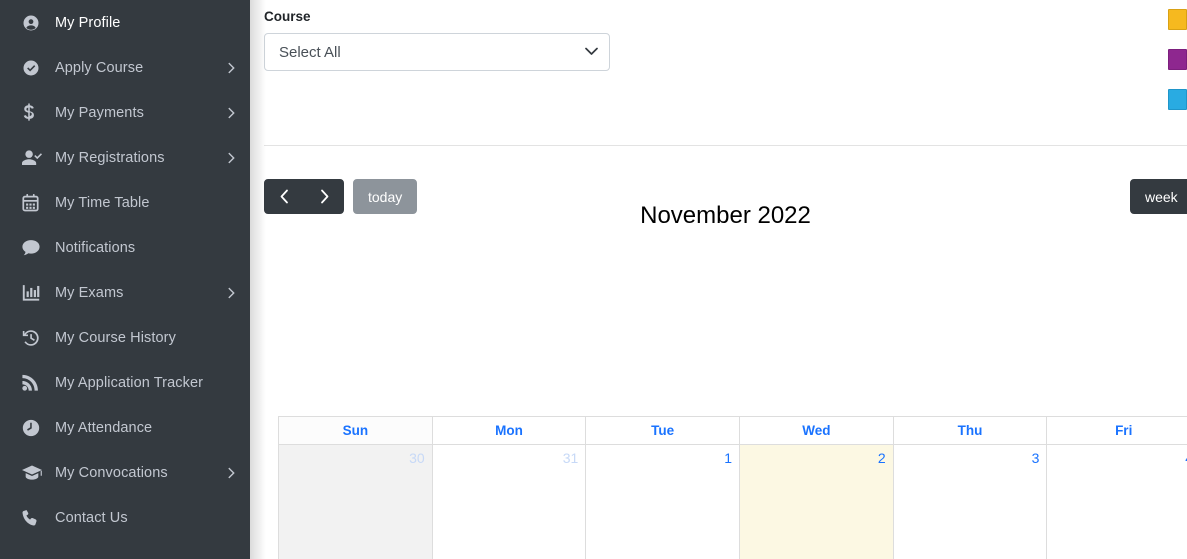 Image resolution: width=1187 pixels, height=559 pixels. Describe the element at coordinates (356, 502) in the screenshot. I see `calendar-day-cell: 30` at that location.